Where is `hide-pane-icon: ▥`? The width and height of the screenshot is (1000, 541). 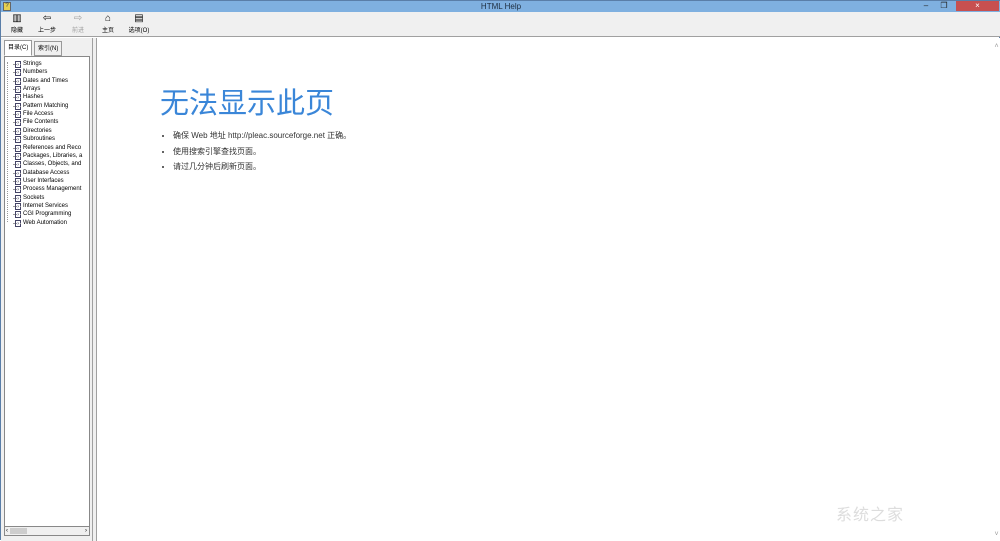 hide-pane-icon: ▥ is located at coordinates (17, 18).